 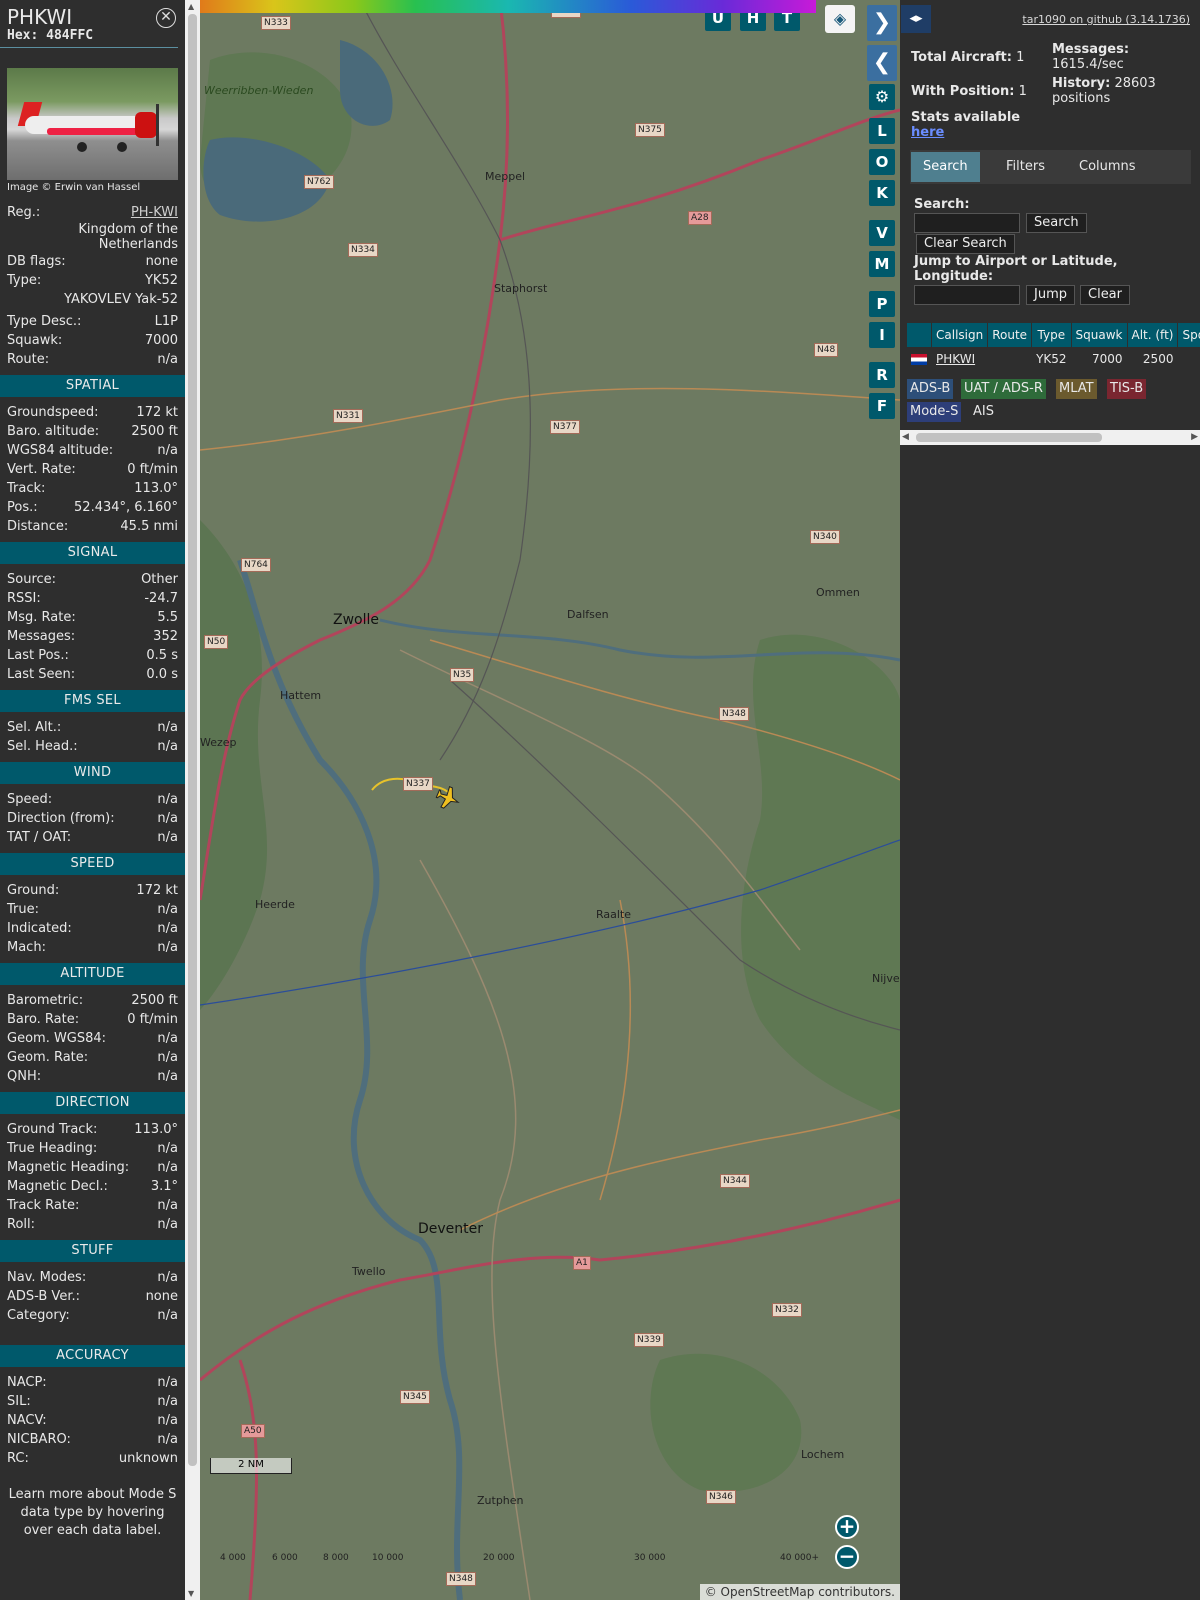 What do you see at coordinates (92, 261) in the screenshot?
I see `dbflags-row: DB flags: none` at bounding box center [92, 261].